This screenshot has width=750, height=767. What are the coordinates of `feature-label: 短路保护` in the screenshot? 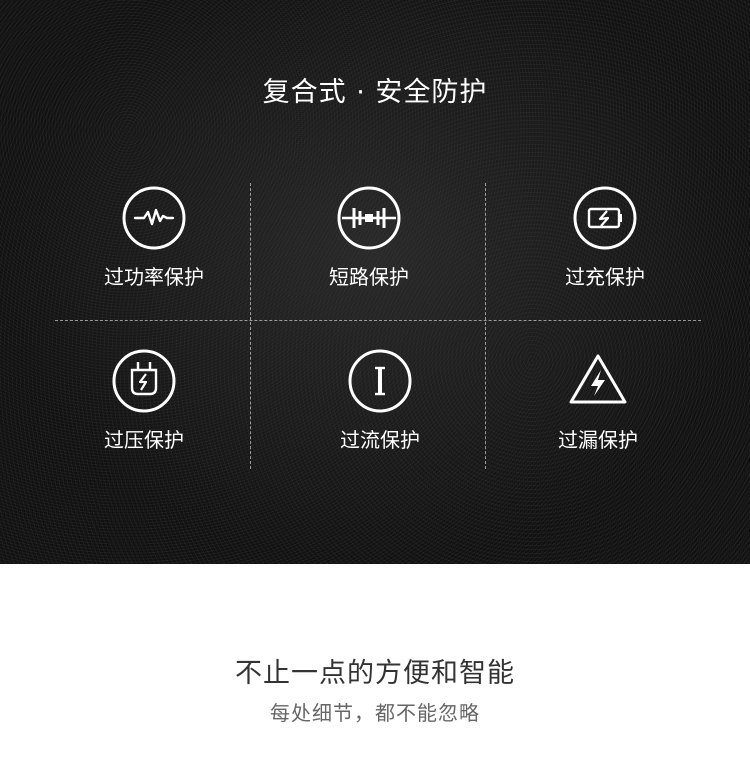 It's located at (369, 277).